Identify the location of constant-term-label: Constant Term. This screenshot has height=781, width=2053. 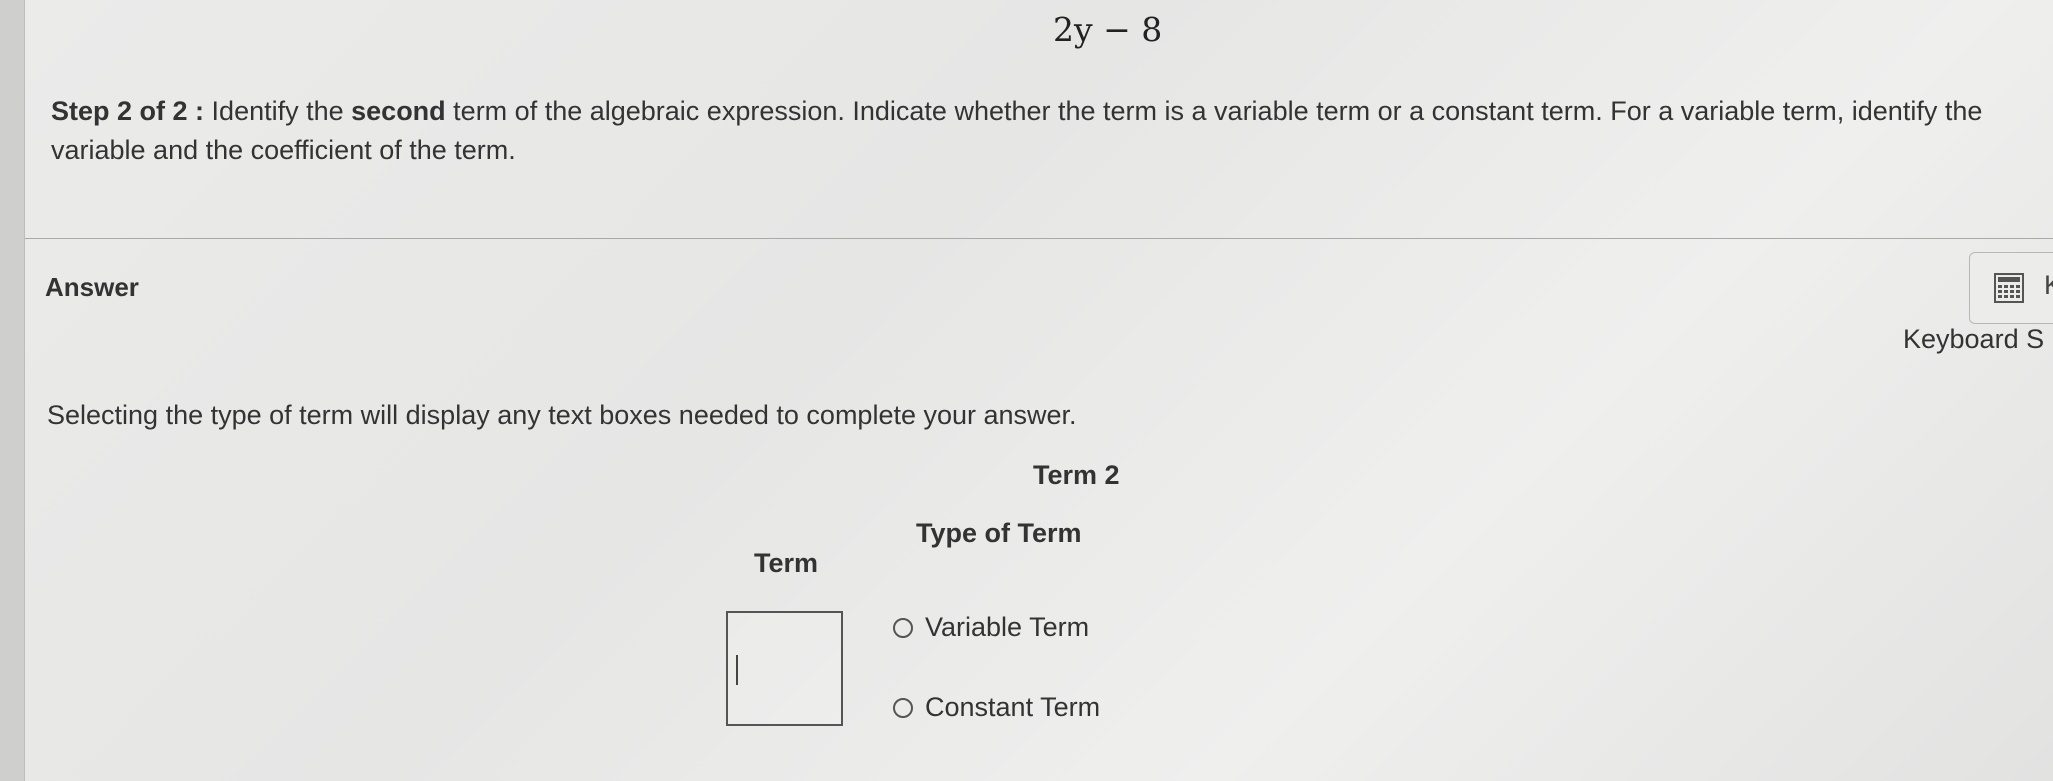
(1013, 707).